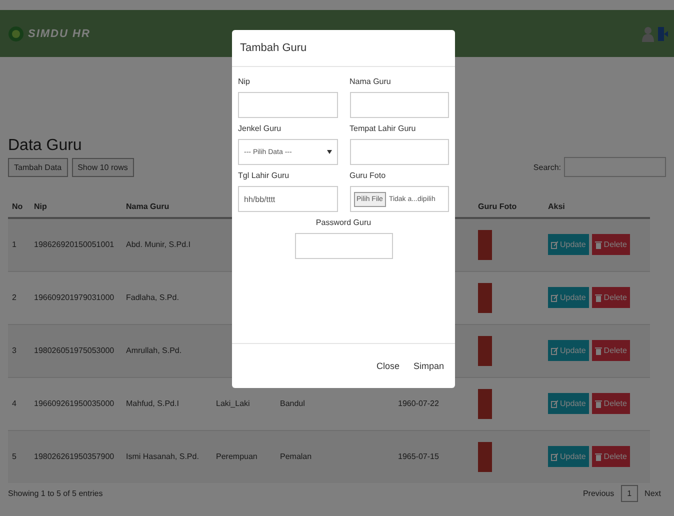  Describe the element at coordinates (288, 199) in the screenshot. I see `date-field: hh/bb/tttt` at that location.